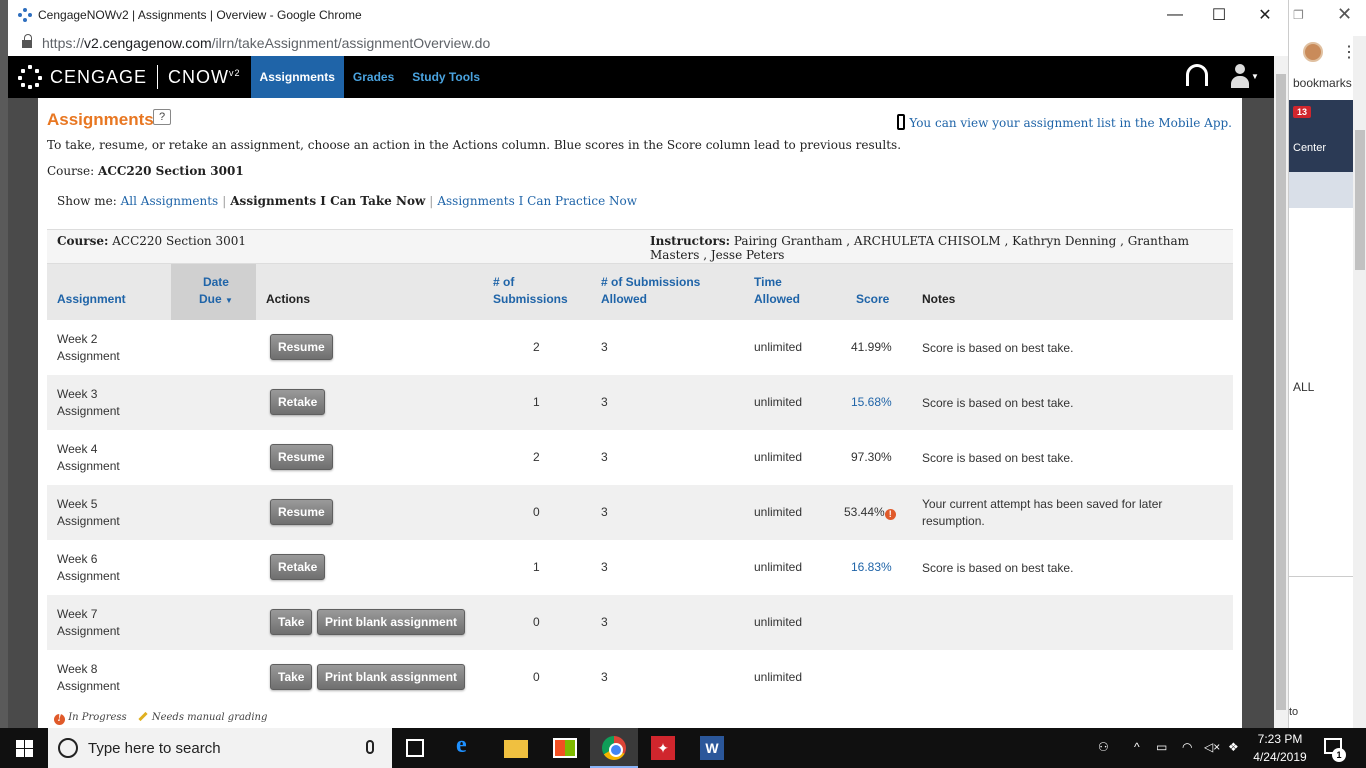  What do you see at coordinates (1233, 747) in the screenshot?
I see `dropbox-icon: ❖` at bounding box center [1233, 747].